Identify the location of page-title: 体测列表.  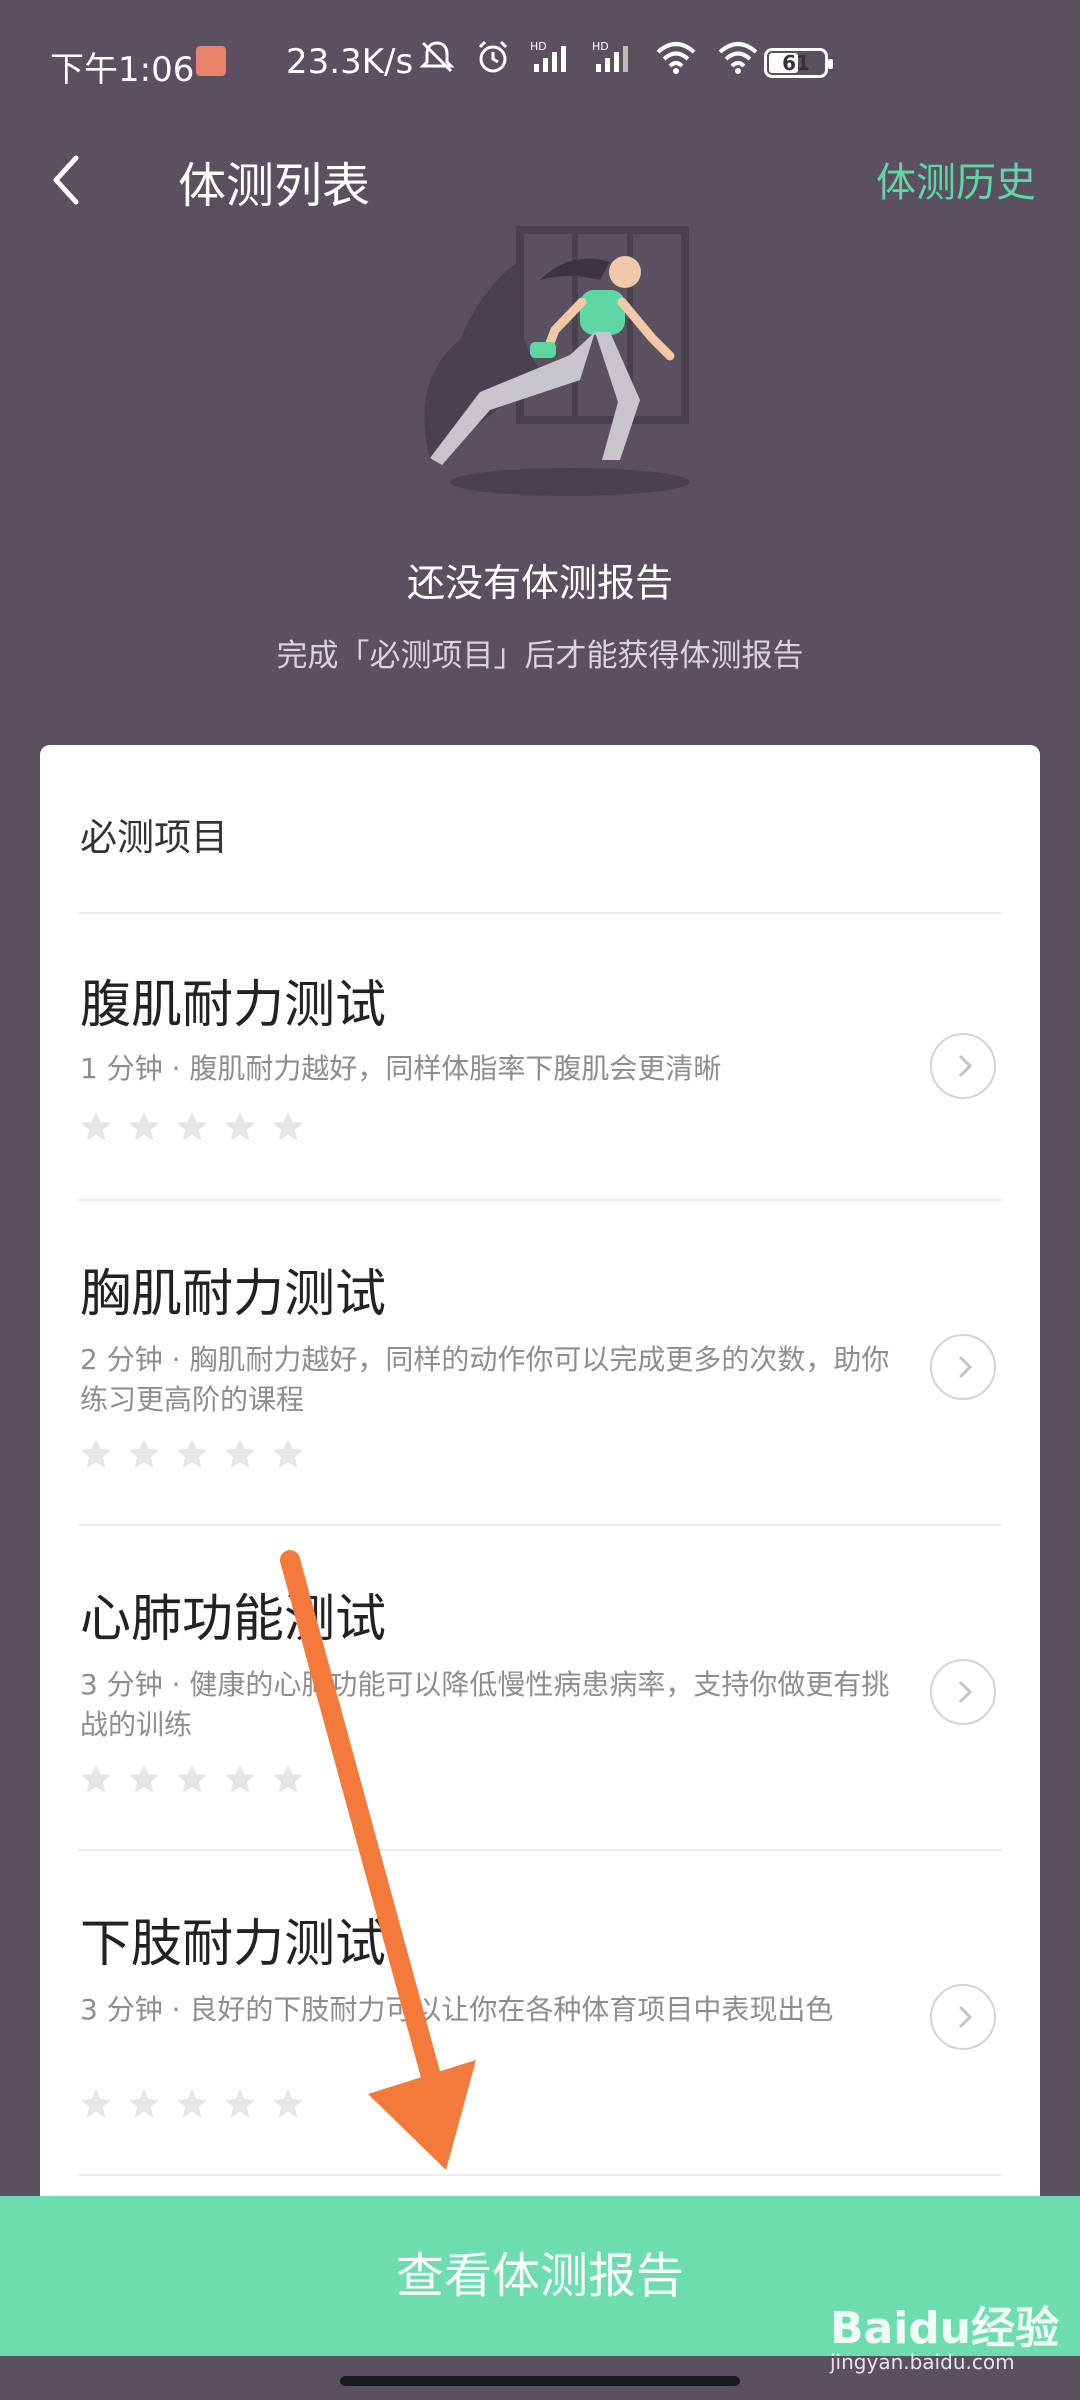
(274, 186).